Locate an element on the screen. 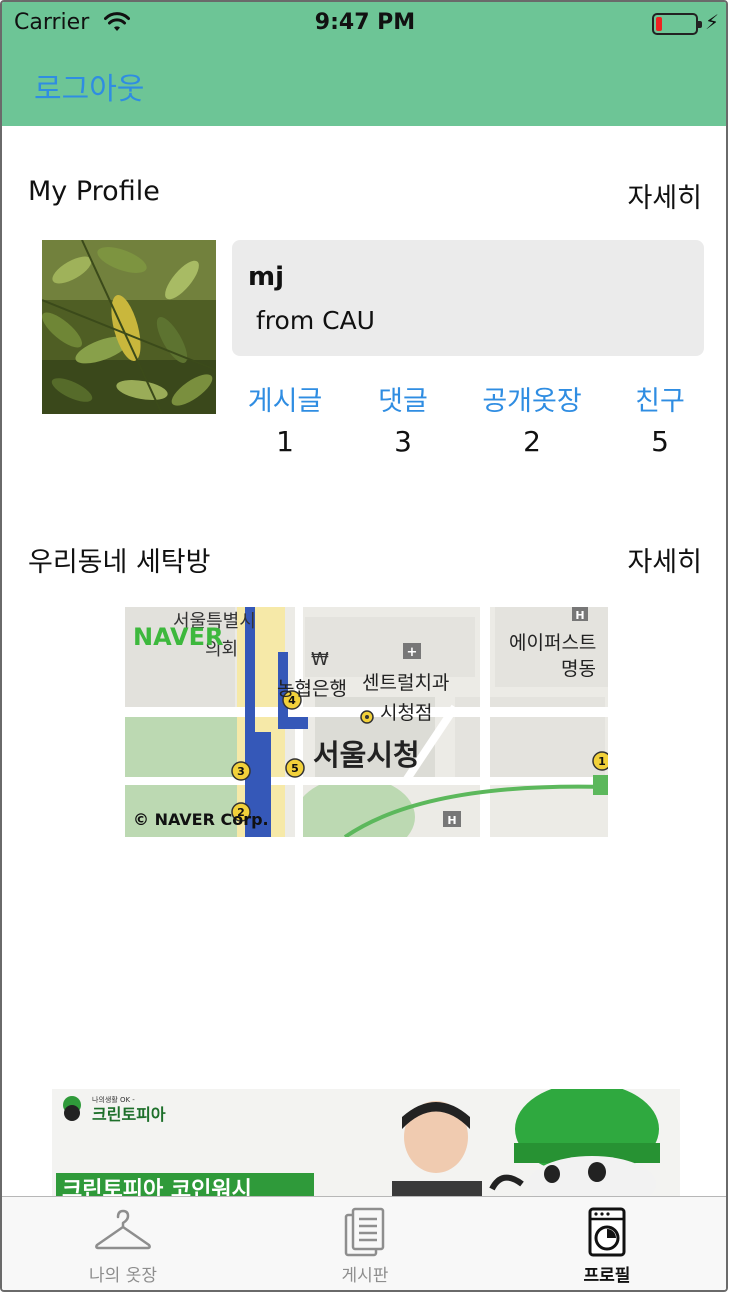 Image resolution: width=730 pixels, height=1294 pixels. ad-banner: 나의생활 OK - 크린토피아 크린토피아 코인워시 is located at coordinates (366, 1143).